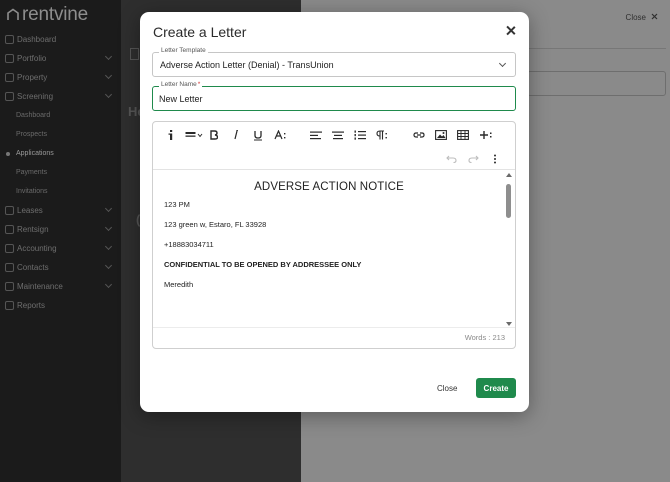  What do you see at coordinates (654, 17) in the screenshot?
I see `close-icon` at bounding box center [654, 17].